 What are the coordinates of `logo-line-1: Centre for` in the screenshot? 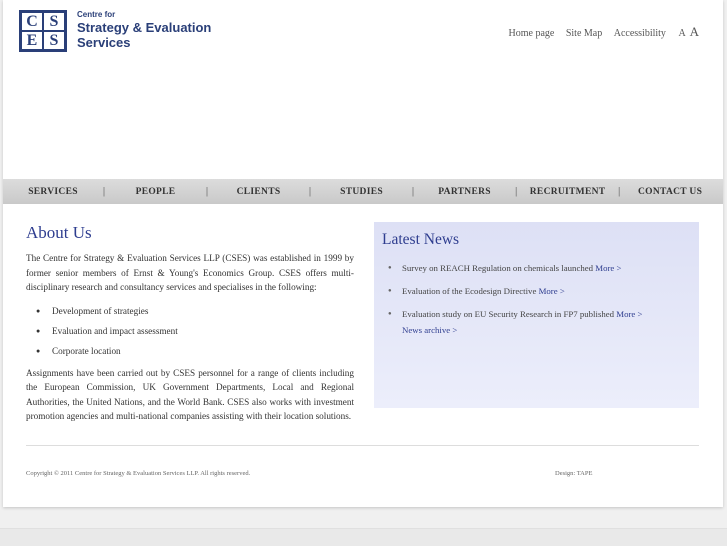 It's located at (96, 14).